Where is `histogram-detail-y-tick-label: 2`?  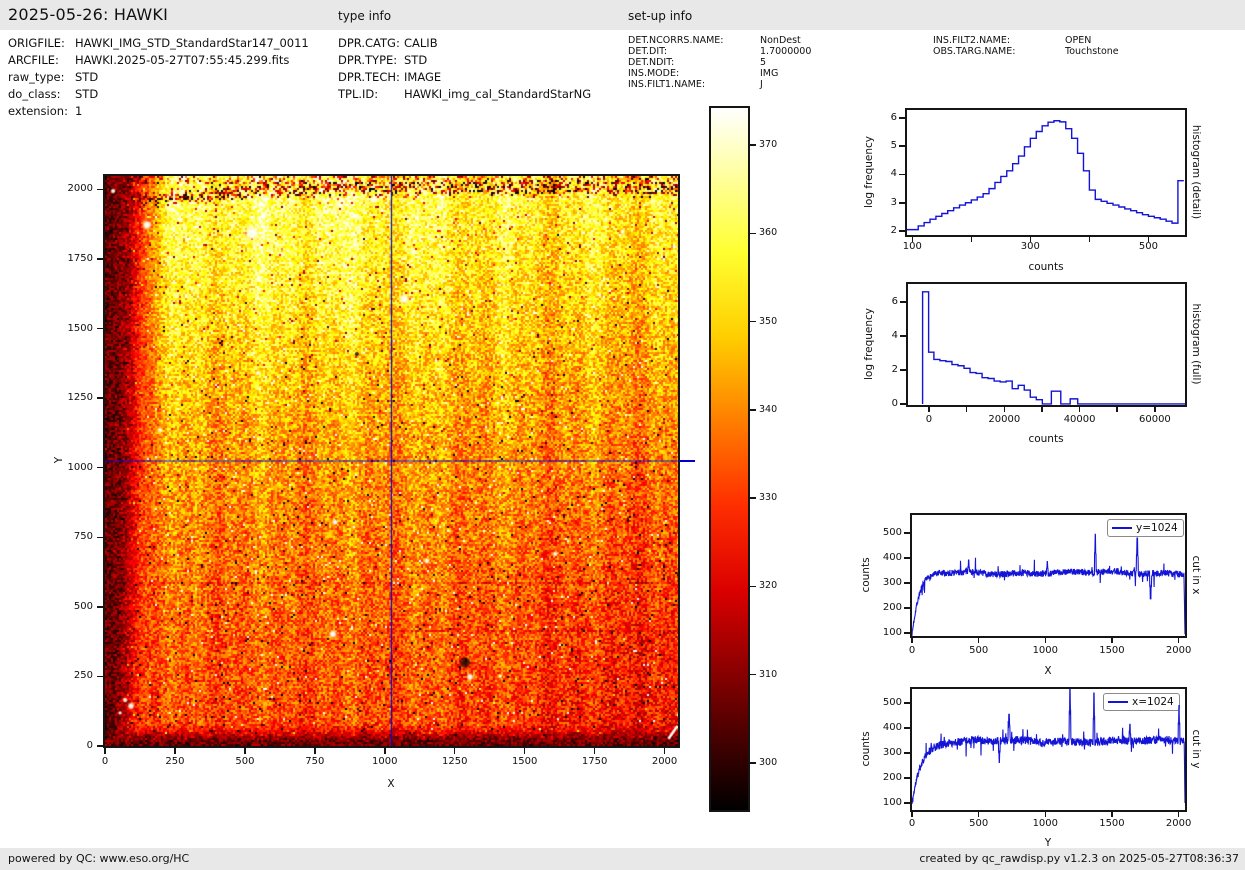
histogram-detail-y-tick-label: 2 is located at coordinates (893, 231).